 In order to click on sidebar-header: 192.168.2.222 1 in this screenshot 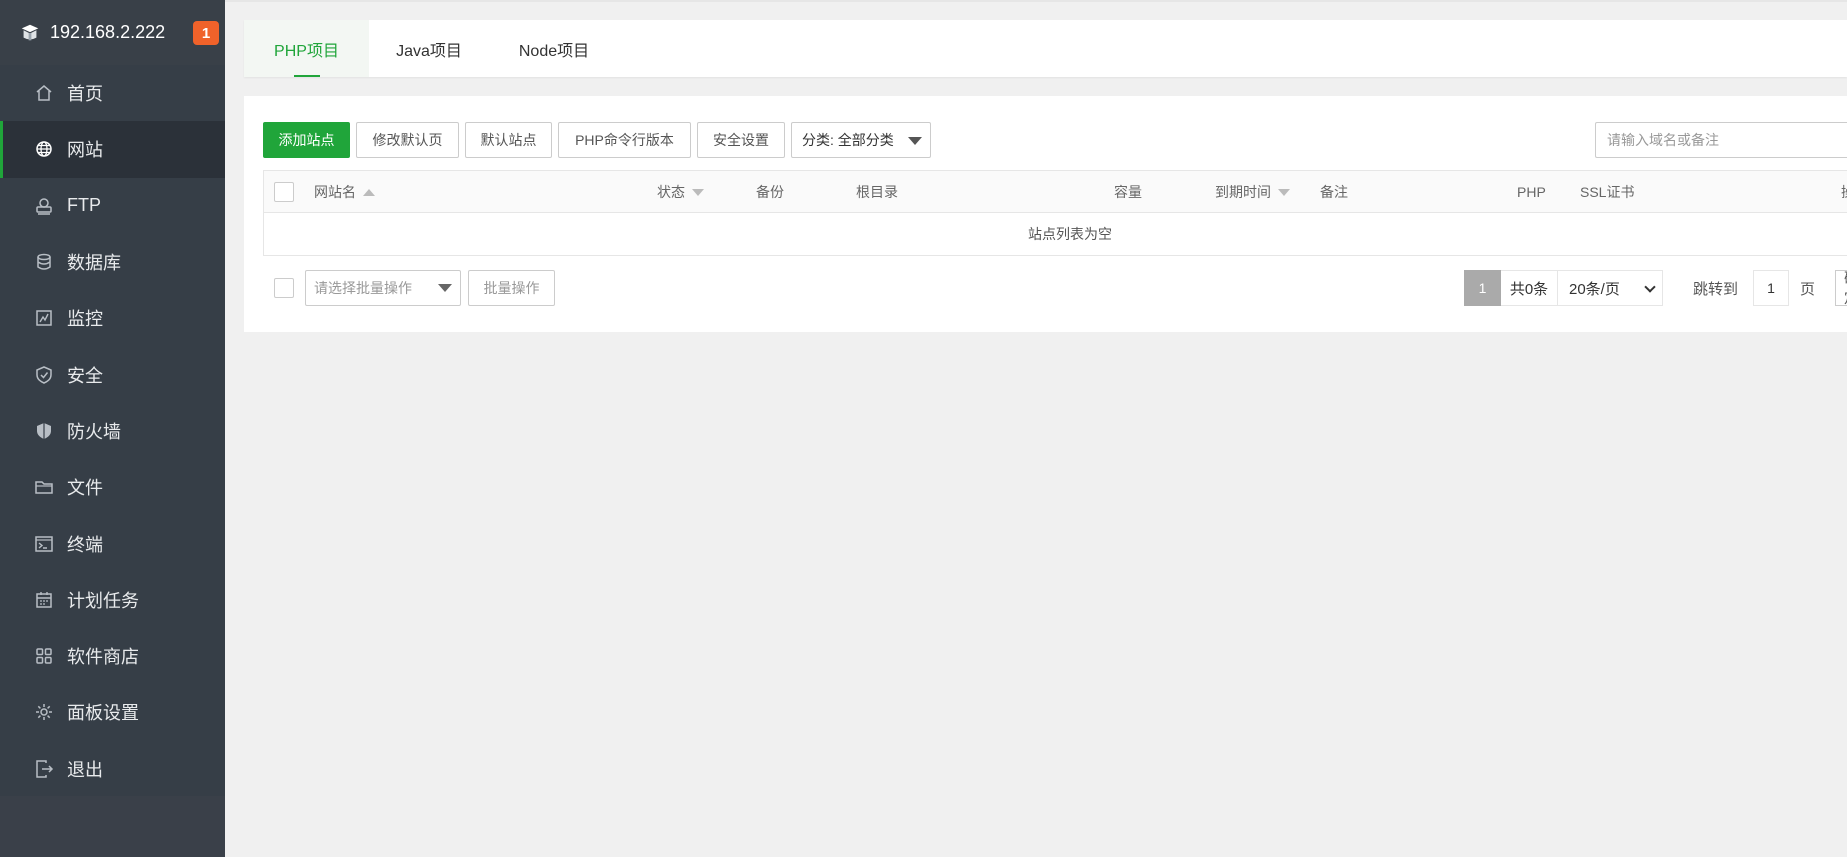, I will do `click(112, 32)`.